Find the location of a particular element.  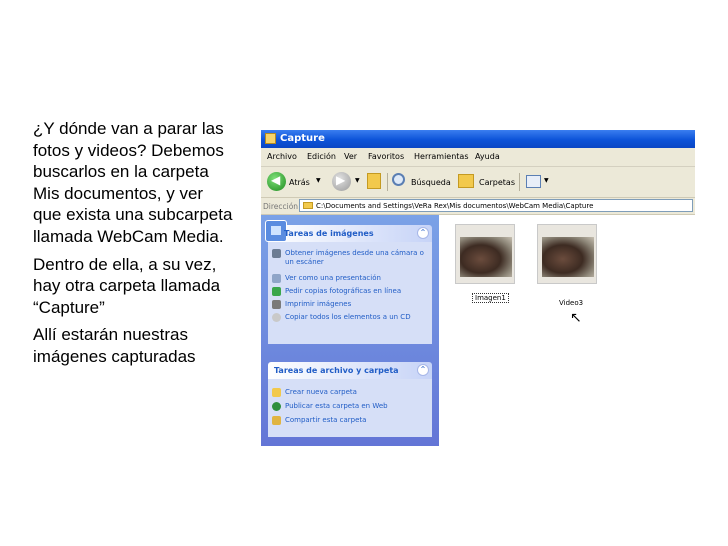

forward-button: ▶ is located at coordinates (341, 181).